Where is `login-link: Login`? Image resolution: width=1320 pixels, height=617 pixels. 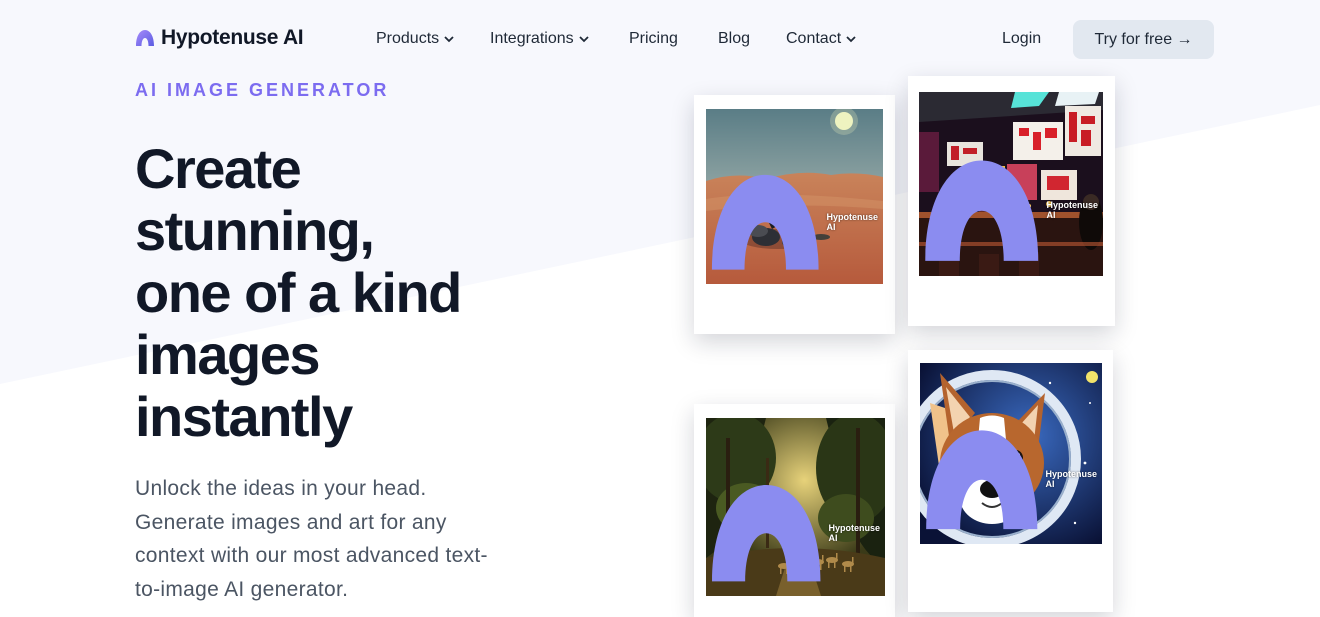
login-link: Login is located at coordinates (1021, 39).